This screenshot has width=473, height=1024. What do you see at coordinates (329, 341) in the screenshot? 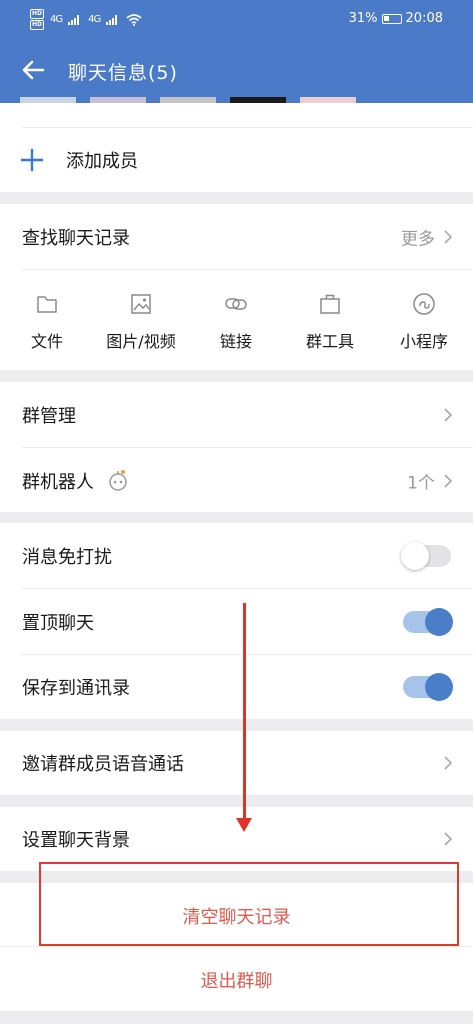
I see `filter-group-tools-label: 群工具` at bounding box center [329, 341].